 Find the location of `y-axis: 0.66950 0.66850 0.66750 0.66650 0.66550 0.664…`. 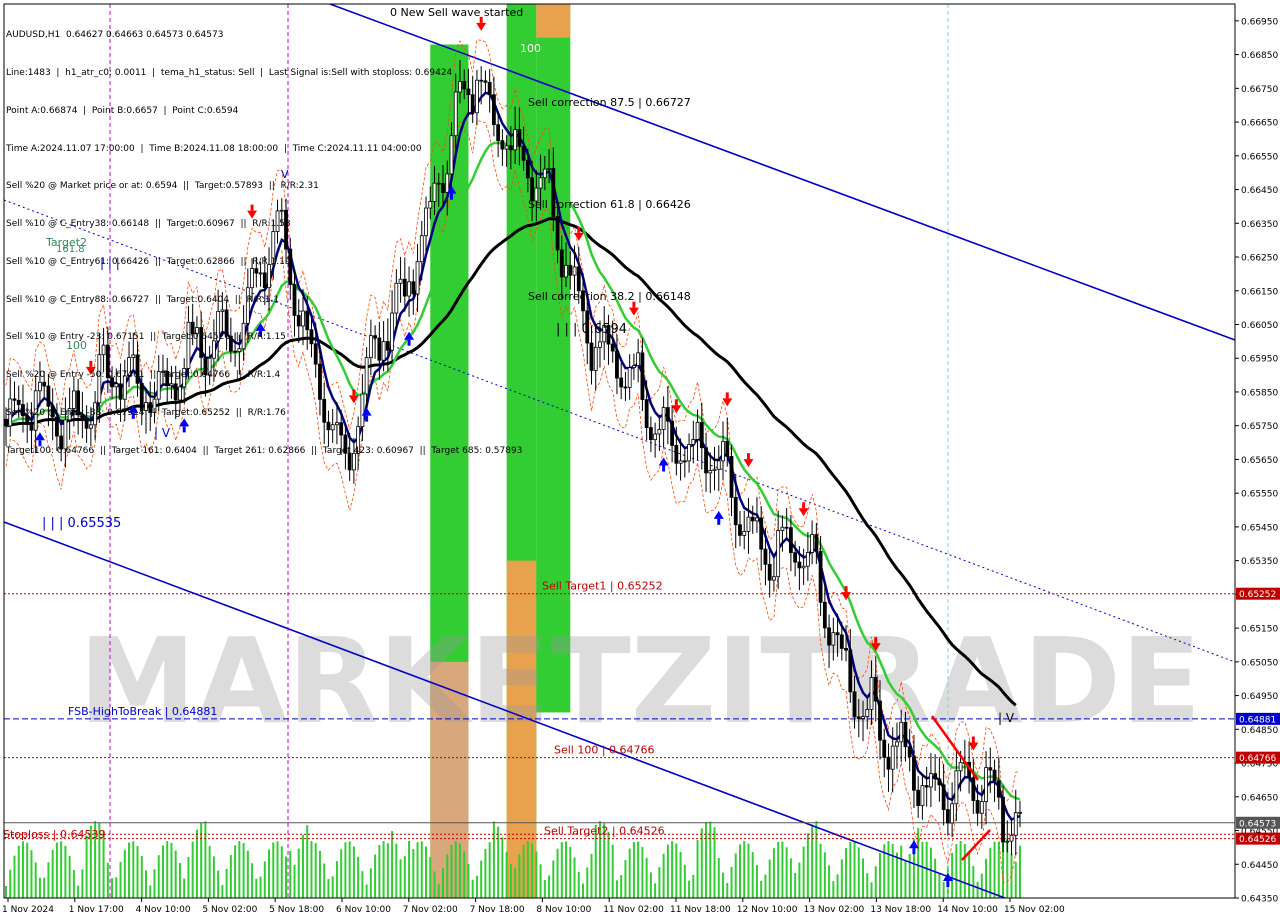

y-axis: 0.66950 0.66850 0.66750 0.66650 0.66550 0.664… is located at coordinates (1257, 454).